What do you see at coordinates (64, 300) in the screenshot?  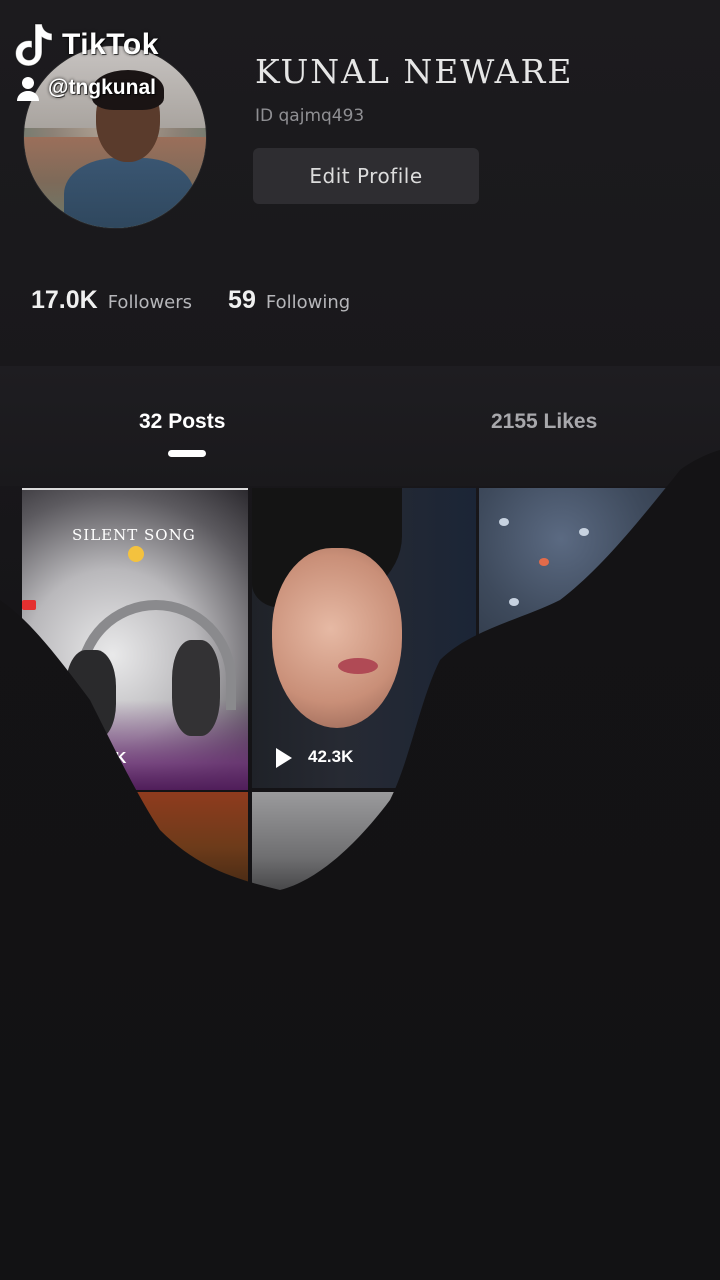 I see `followers-count: 17.0K` at bounding box center [64, 300].